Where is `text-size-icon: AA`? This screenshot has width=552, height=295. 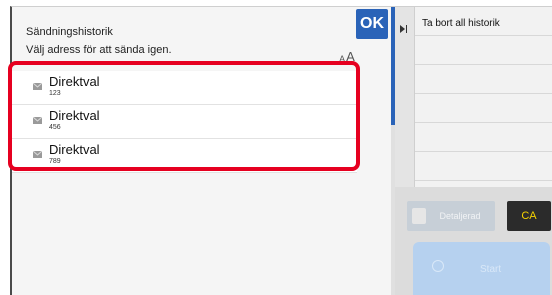 text-size-icon: AA is located at coordinates (347, 55).